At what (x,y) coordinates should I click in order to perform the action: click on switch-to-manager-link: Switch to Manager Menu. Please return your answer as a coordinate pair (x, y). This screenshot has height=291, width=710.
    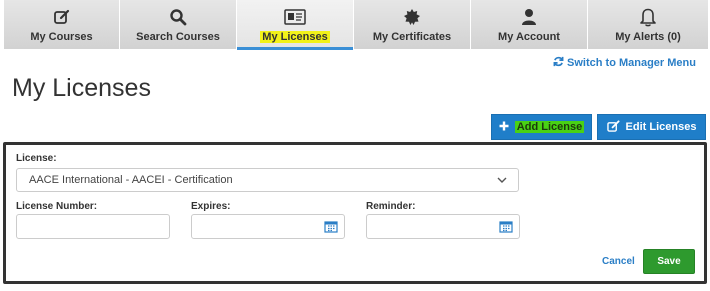
    Looking at the image, I should click on (624, 63).